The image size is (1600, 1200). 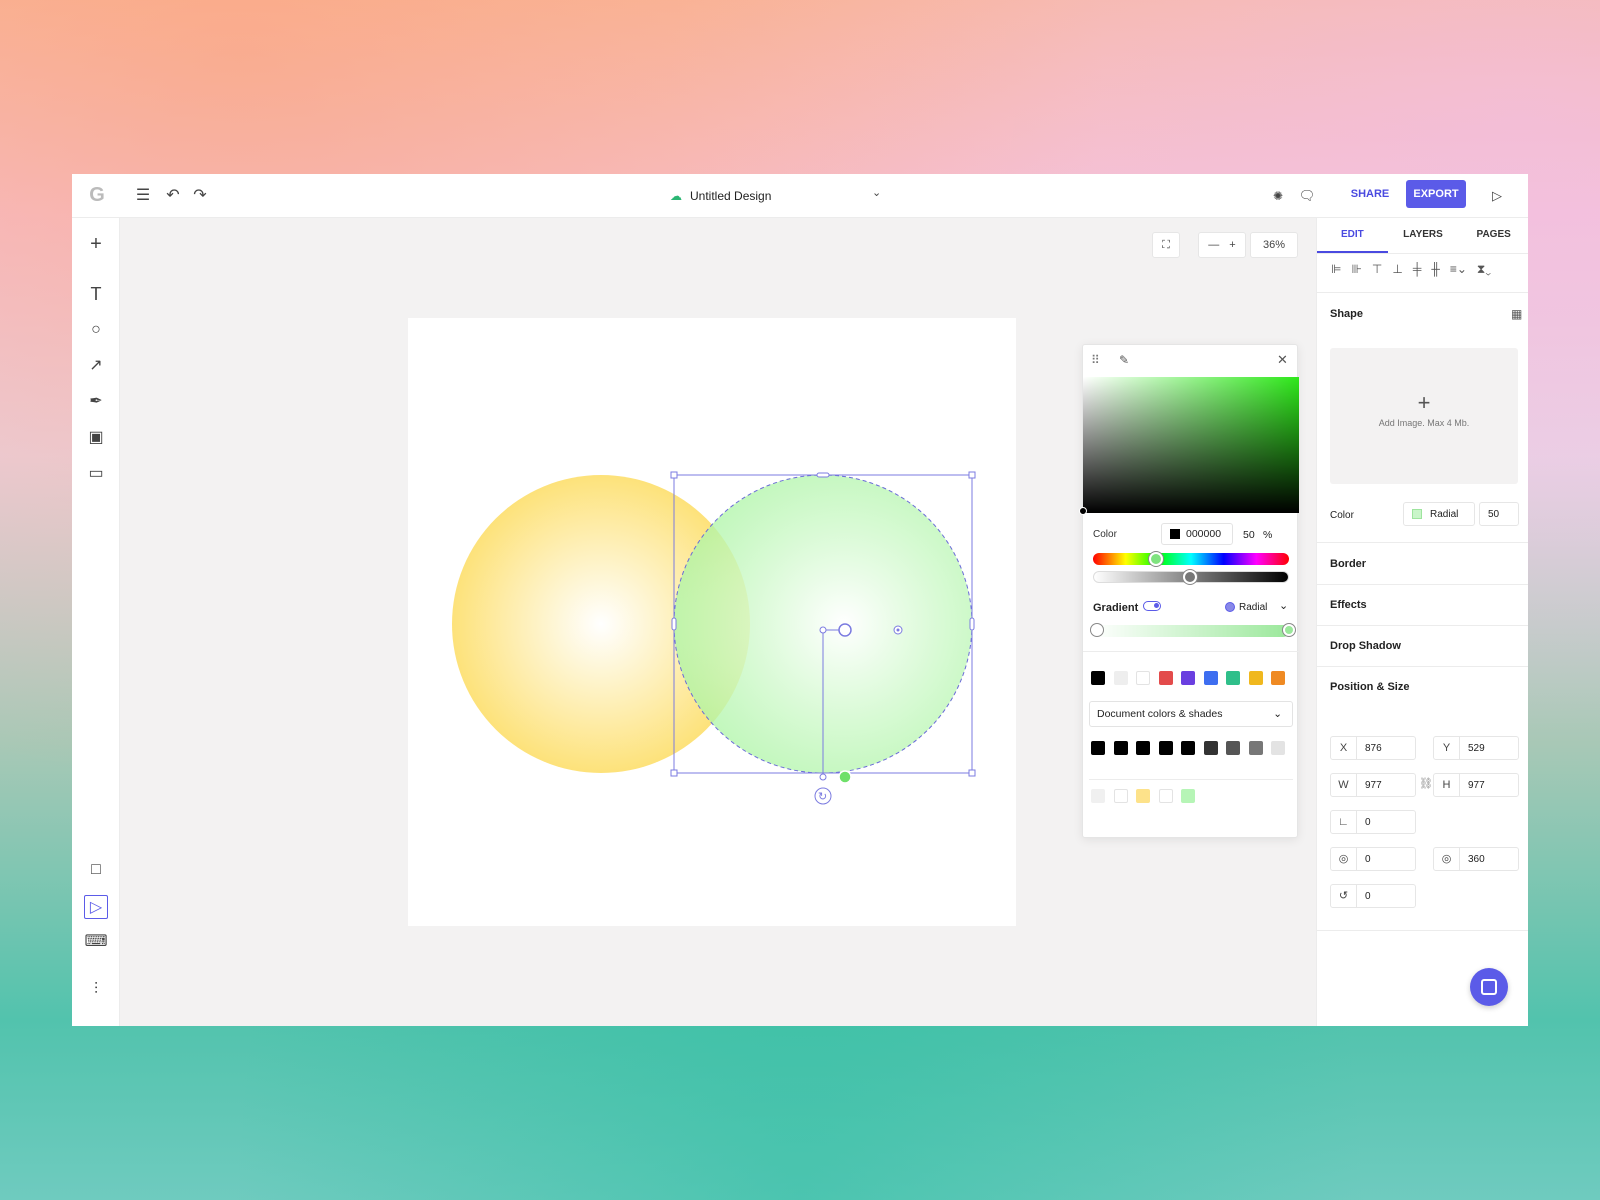 I want to click on align-left-icon: ⊫, so click(x=1336, y=269).